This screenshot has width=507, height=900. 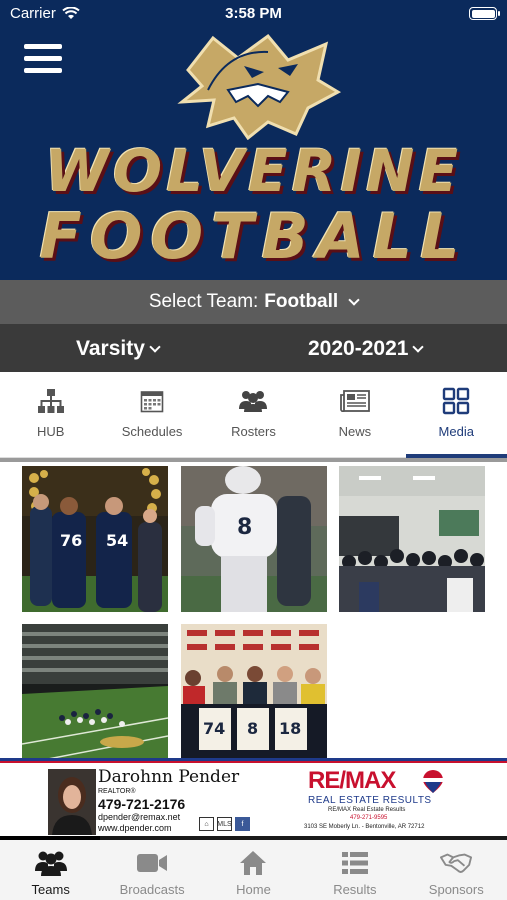 What do you see at coordinates (242, 824) in the screenshot?
I see `facebook-icon: f` at bounding box center [242, 824].